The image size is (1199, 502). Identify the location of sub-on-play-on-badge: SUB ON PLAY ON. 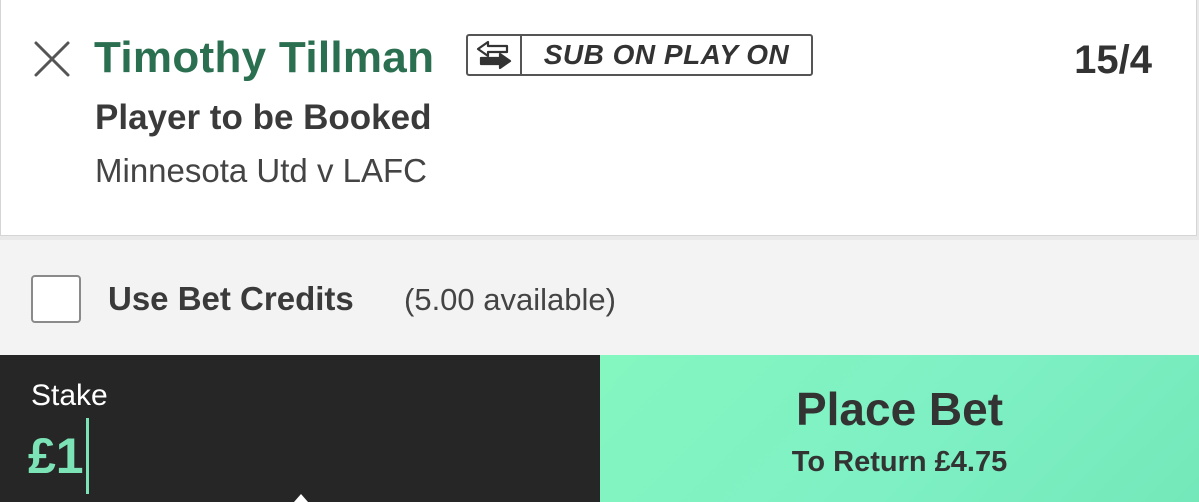
(639, 55).